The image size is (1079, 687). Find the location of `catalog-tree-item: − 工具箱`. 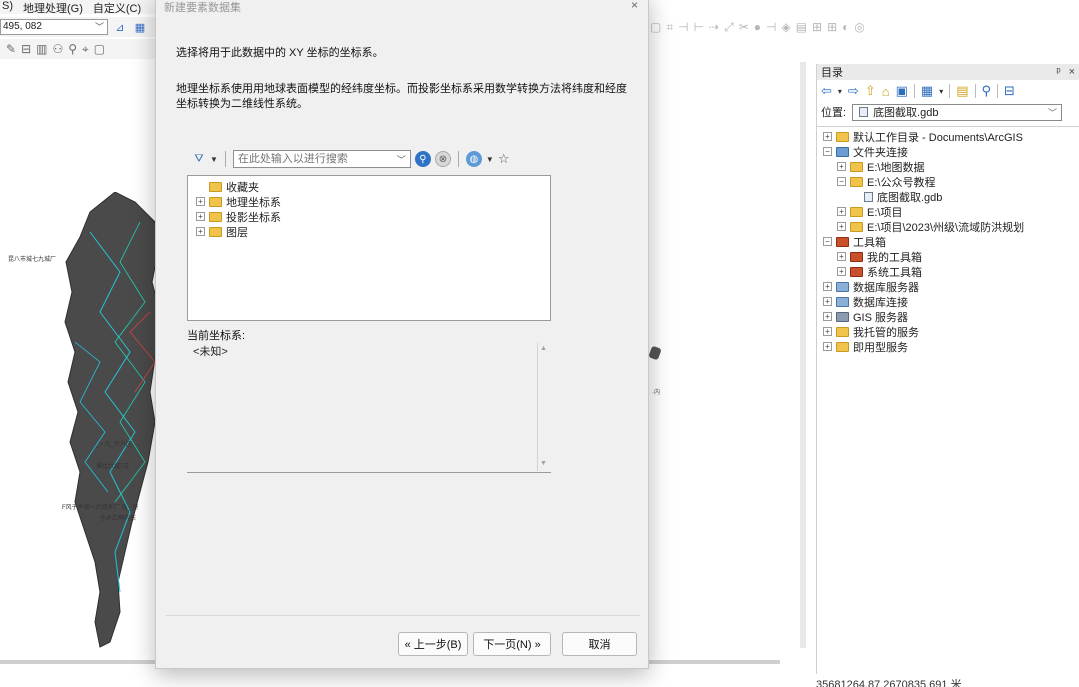

catalog-tree-item: − 工具箱 is located at coordinates (948, 241).